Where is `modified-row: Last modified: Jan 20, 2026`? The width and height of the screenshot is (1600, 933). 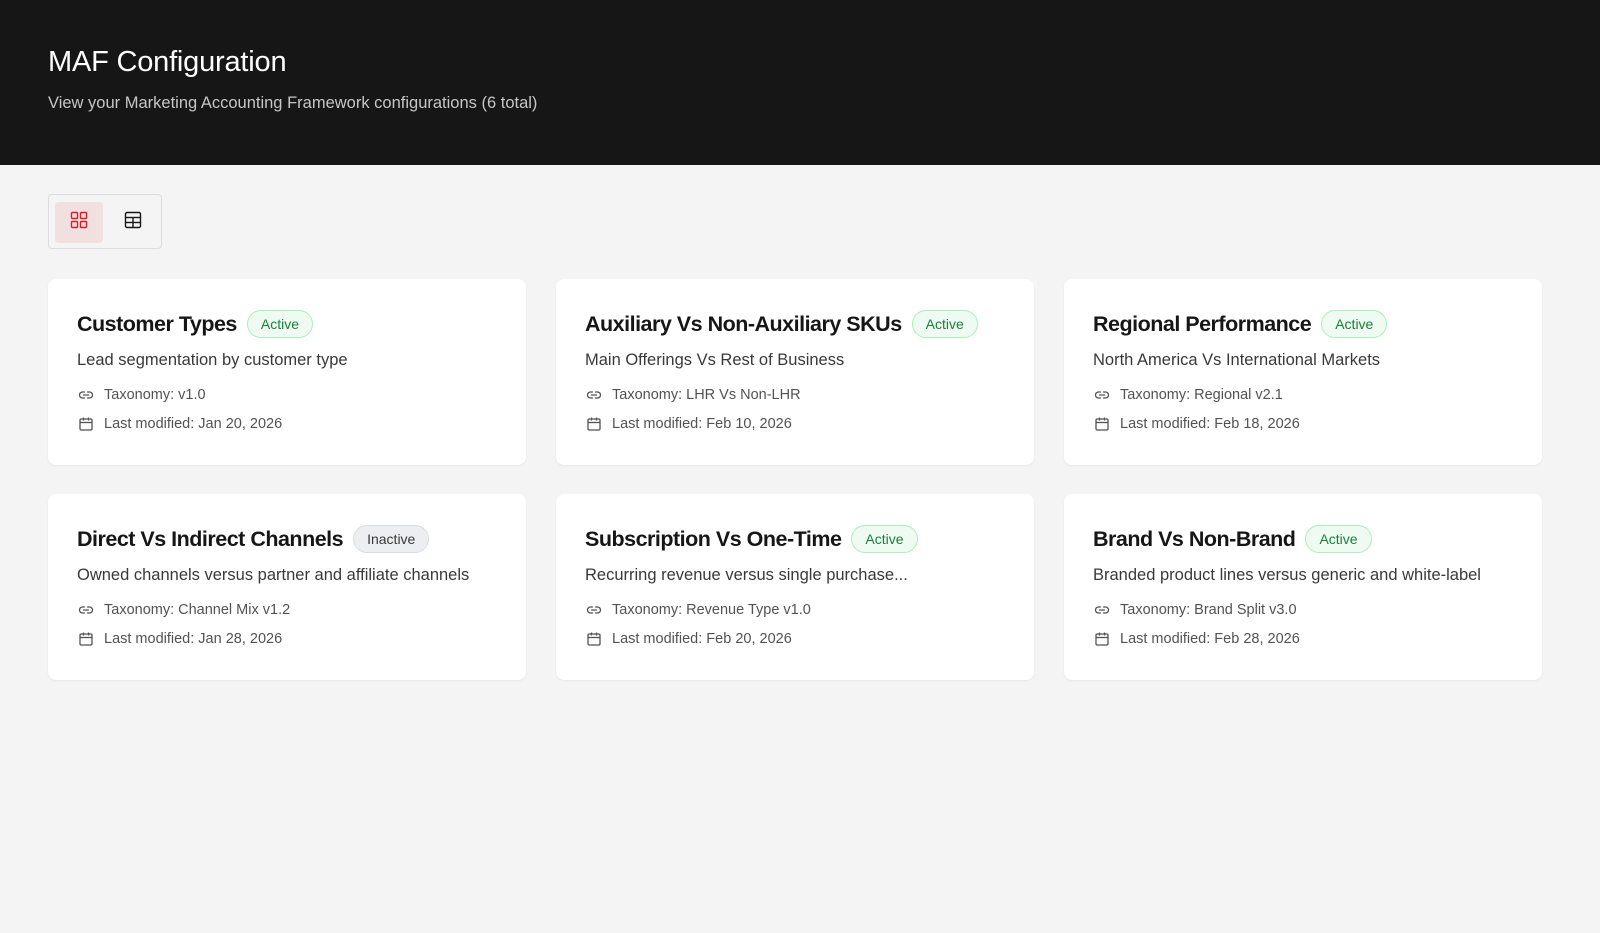 modified-row: Last modified: Jan 20, 2026 is located at coordinates (179, 423).